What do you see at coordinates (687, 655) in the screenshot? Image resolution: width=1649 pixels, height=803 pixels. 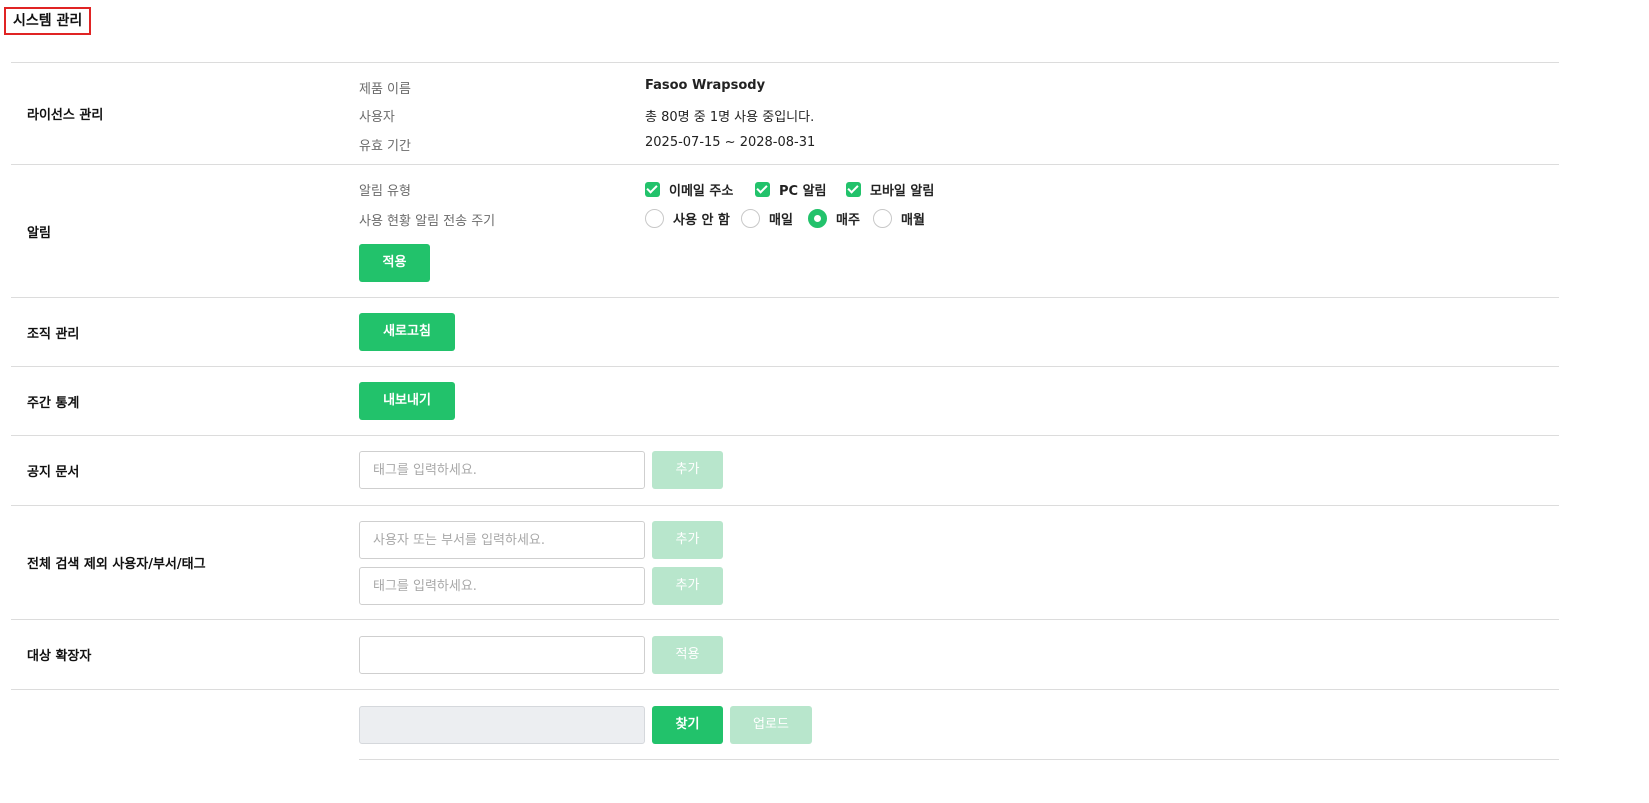 I see `extension-apply-button: 적용` at bounding box center [687, 655].